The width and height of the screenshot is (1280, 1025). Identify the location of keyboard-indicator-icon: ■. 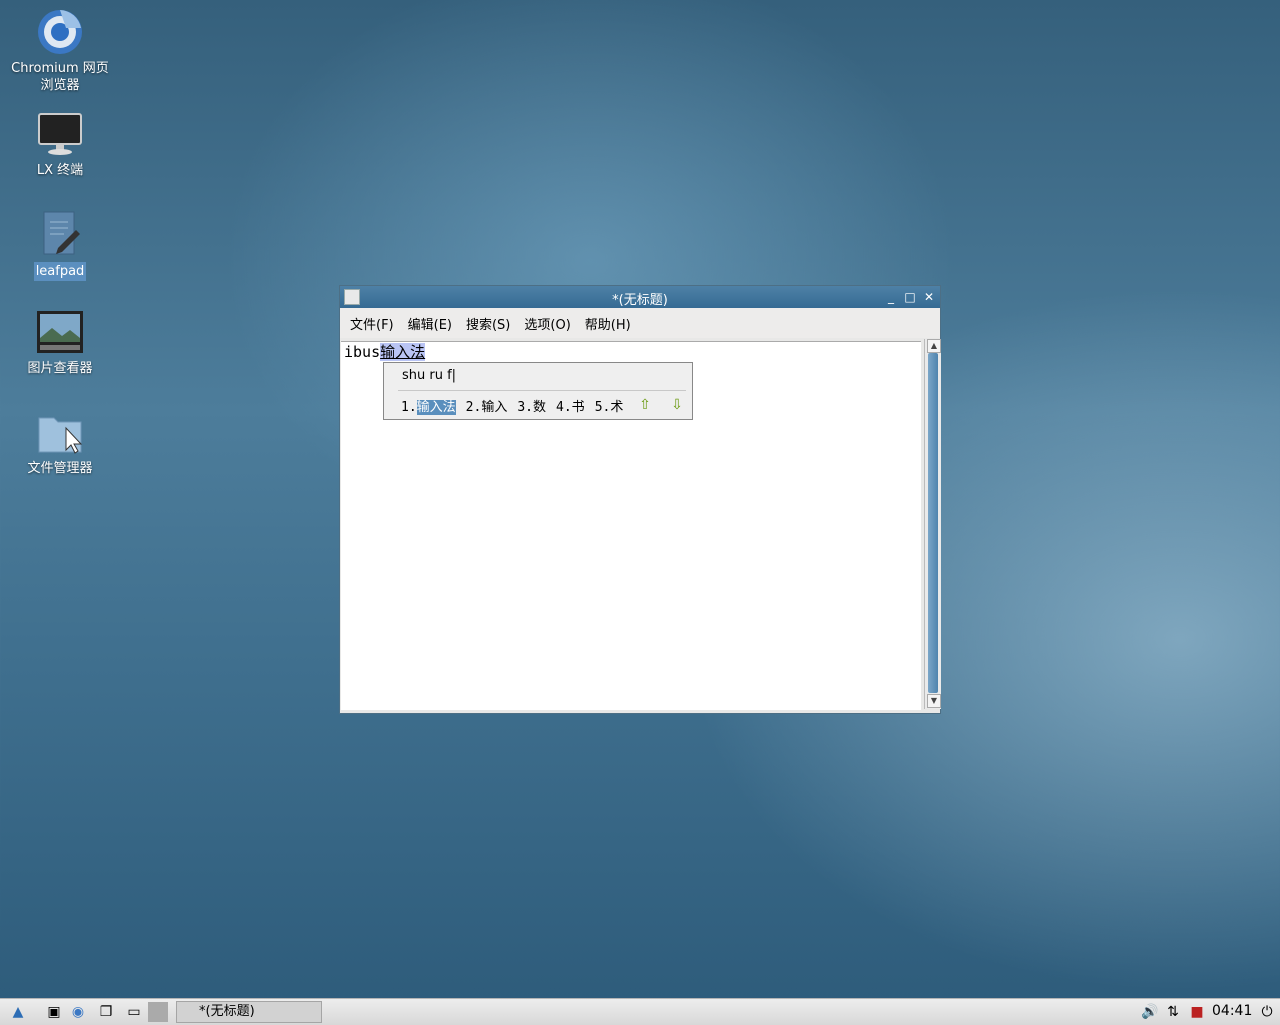
(1197, 1012).